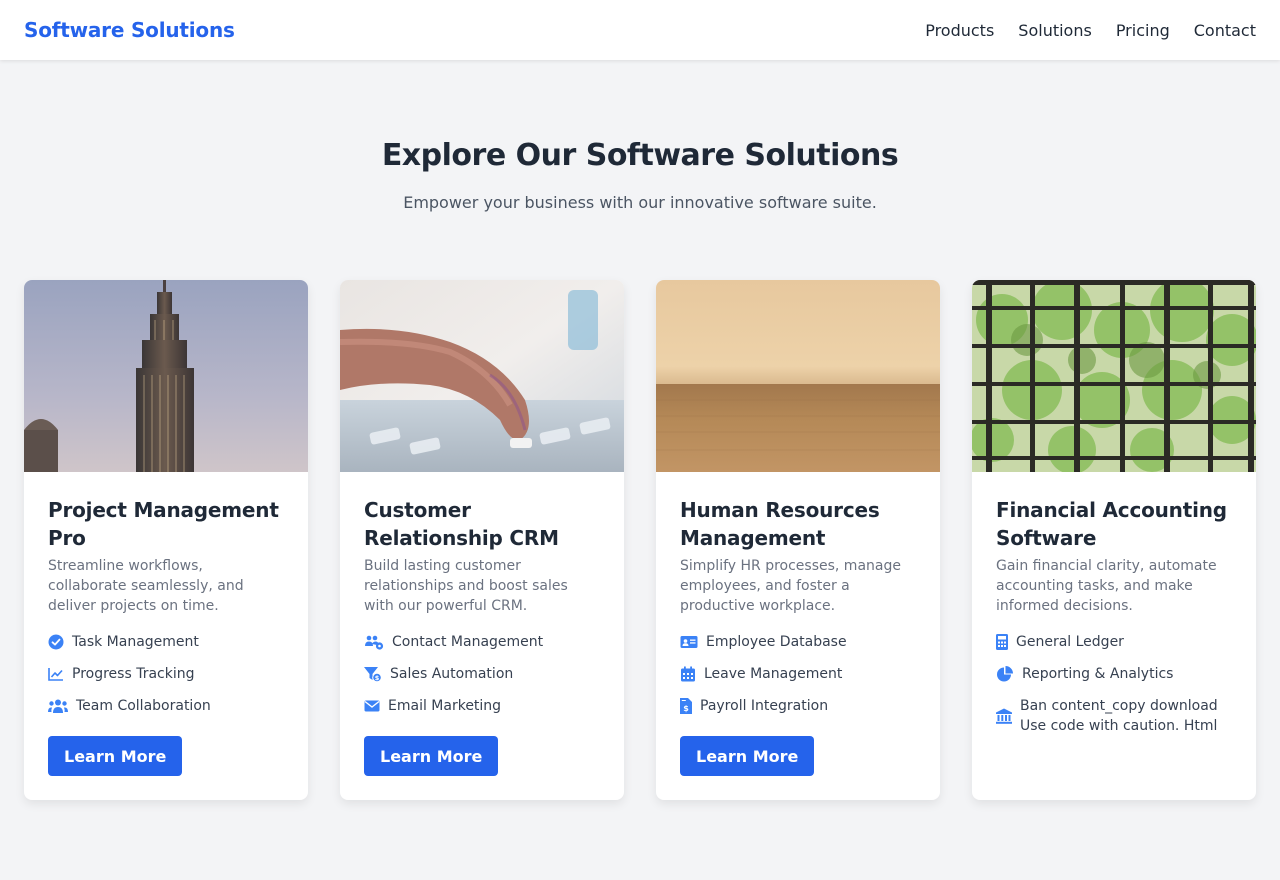  Describe the element at coordinates (135, 642) in the screenshot. I see `feature-label: Task Management` at that location.